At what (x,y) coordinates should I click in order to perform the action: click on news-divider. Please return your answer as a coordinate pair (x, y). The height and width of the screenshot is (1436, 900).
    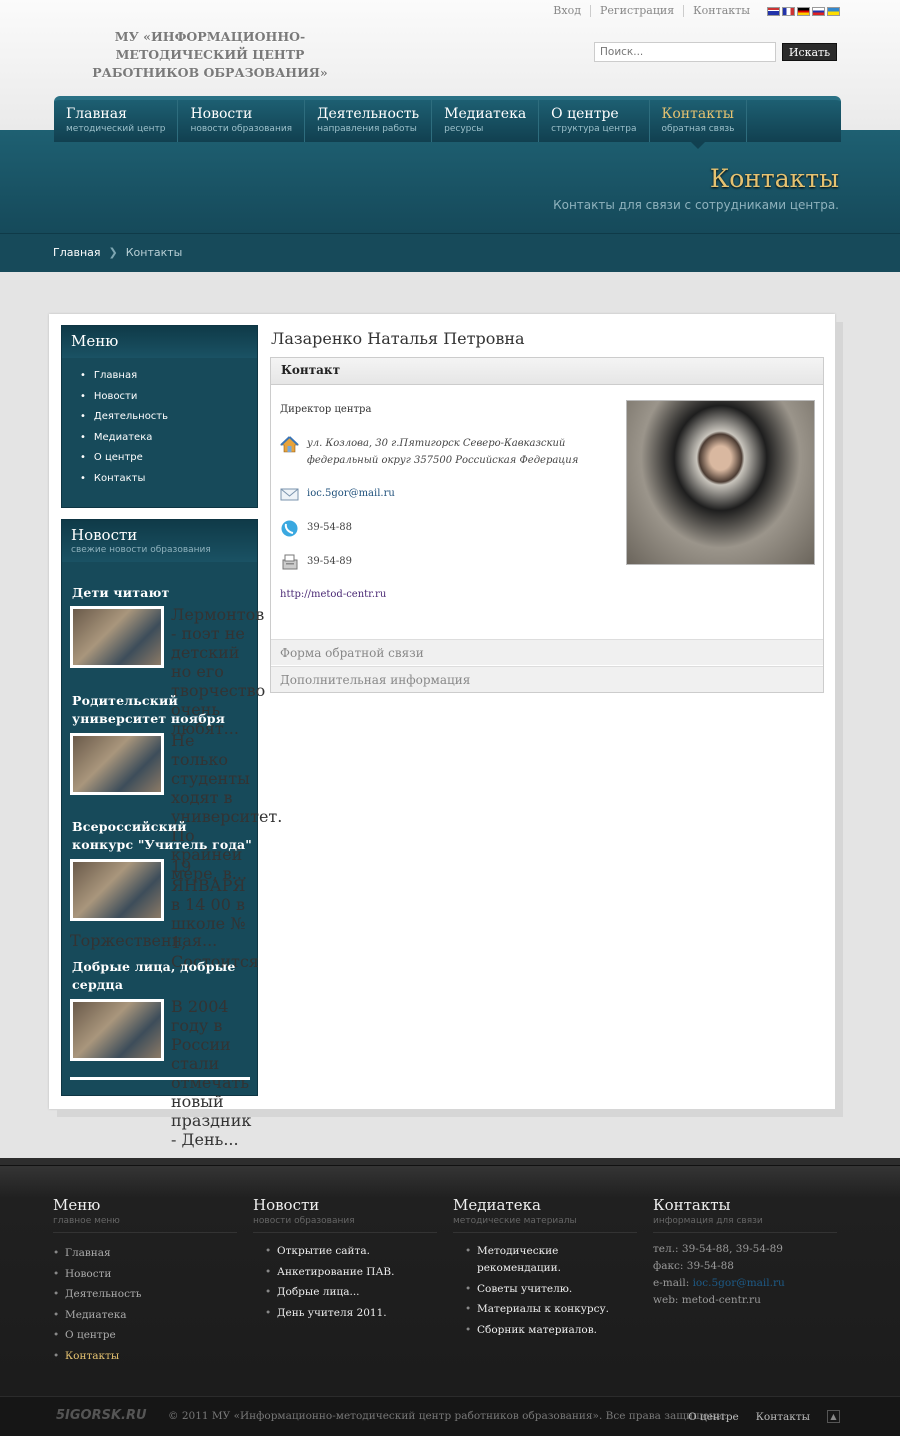
    Looking at the image, I should click on (160, 1078).